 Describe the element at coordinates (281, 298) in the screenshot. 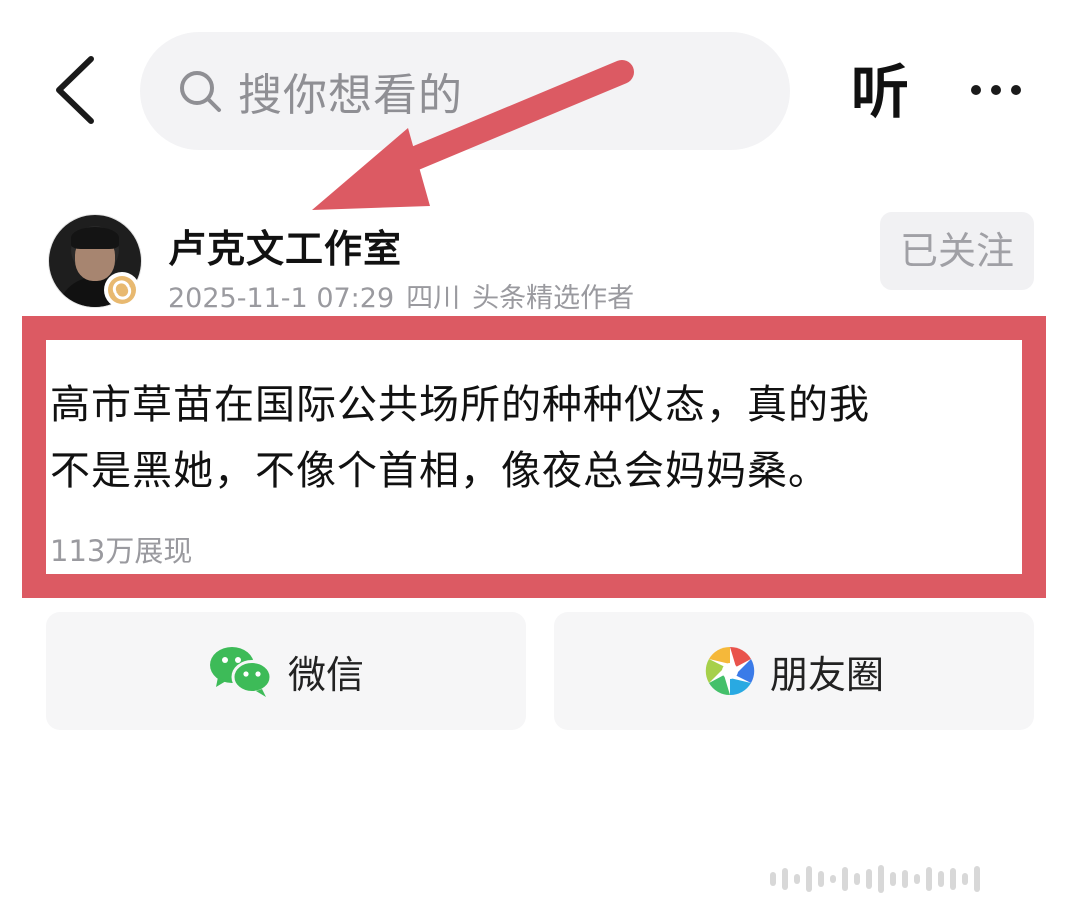

I see `post-date: 2025-11-1 07:29` at that location.